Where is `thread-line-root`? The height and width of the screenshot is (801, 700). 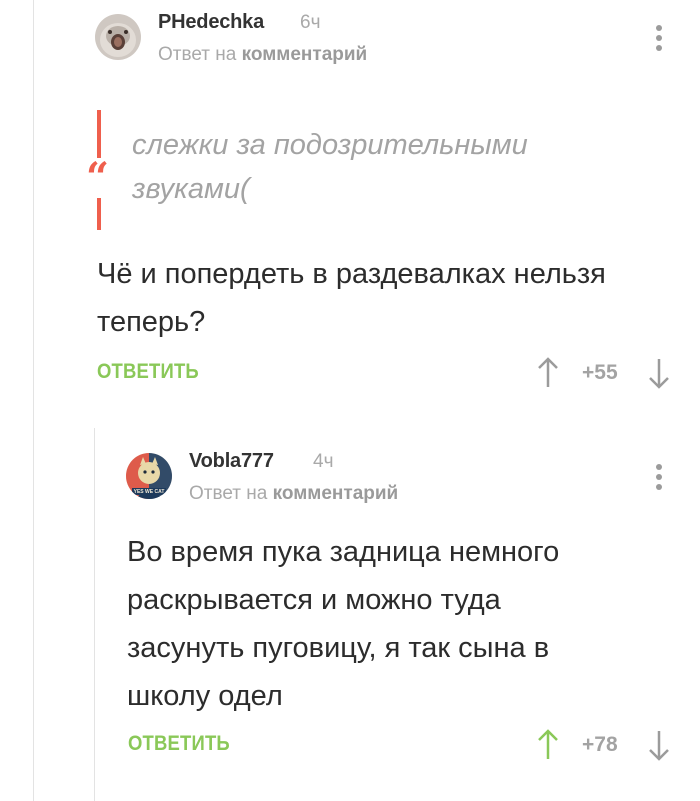
thread-line-root is located at coordinates (33, 400).